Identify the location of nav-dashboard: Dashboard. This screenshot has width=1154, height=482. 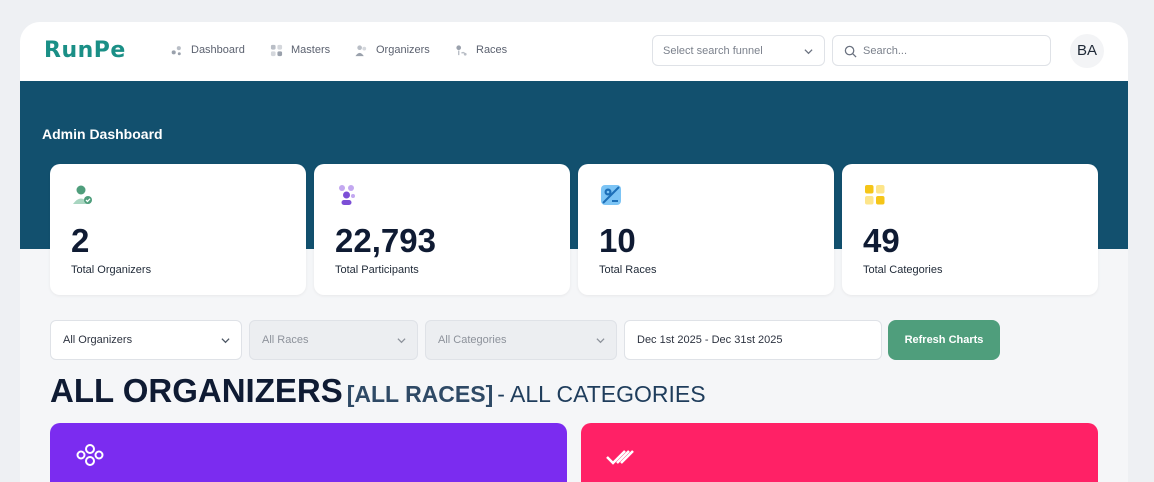
(207, 50).